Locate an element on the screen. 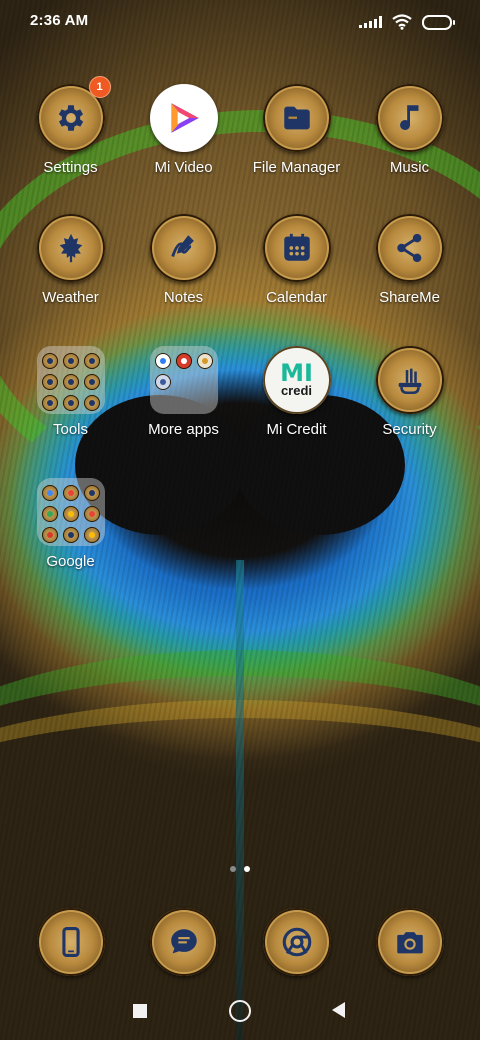 This screenshot has height=1040, width=480. app-music: Music is located at coordinates (409, 144).